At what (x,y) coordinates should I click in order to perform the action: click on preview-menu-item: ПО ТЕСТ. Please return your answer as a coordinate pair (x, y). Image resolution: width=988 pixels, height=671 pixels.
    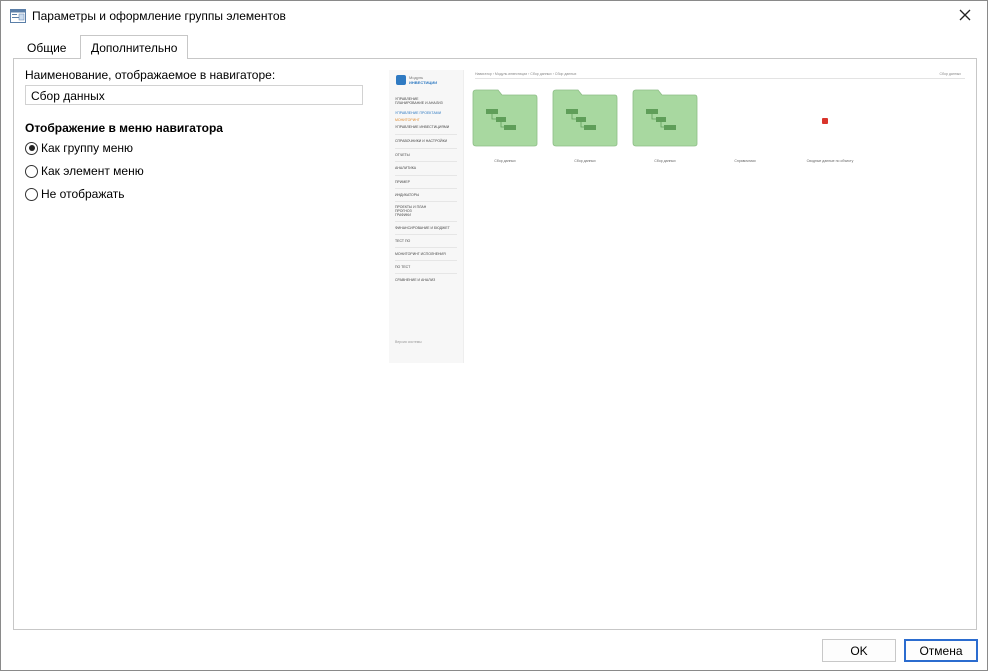
    Looking at the image, I should click on (403, 267).